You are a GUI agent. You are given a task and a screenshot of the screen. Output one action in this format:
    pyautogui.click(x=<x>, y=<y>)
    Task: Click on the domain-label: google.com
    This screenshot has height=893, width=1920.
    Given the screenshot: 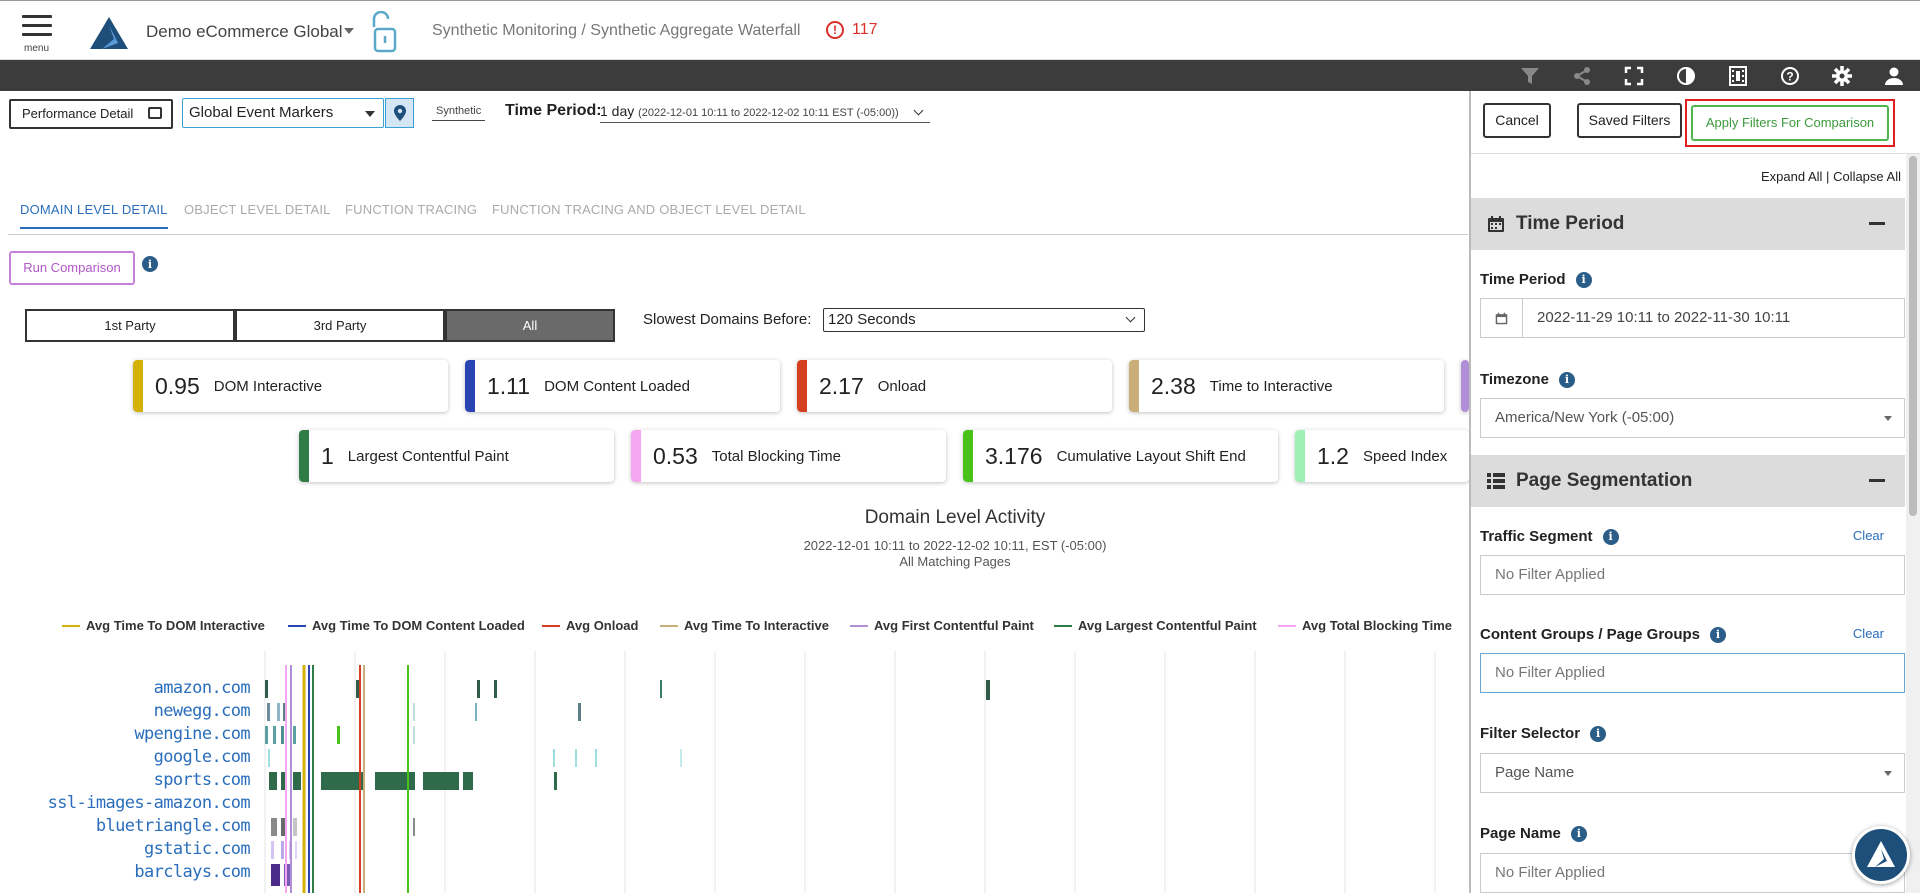 What is the action you would take?
    pyautogui.click(x=202, y=757)
    